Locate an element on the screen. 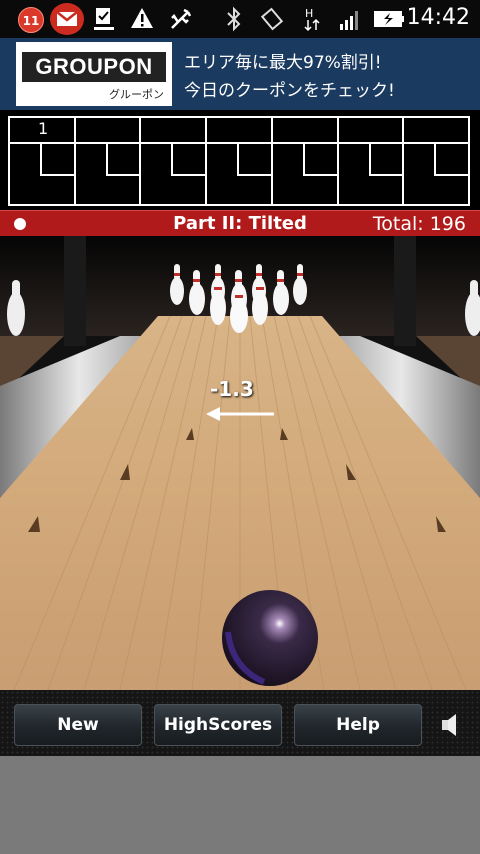 This screenshot has height=854, width=480. help-button: Help is located at coordinates (358, 725).